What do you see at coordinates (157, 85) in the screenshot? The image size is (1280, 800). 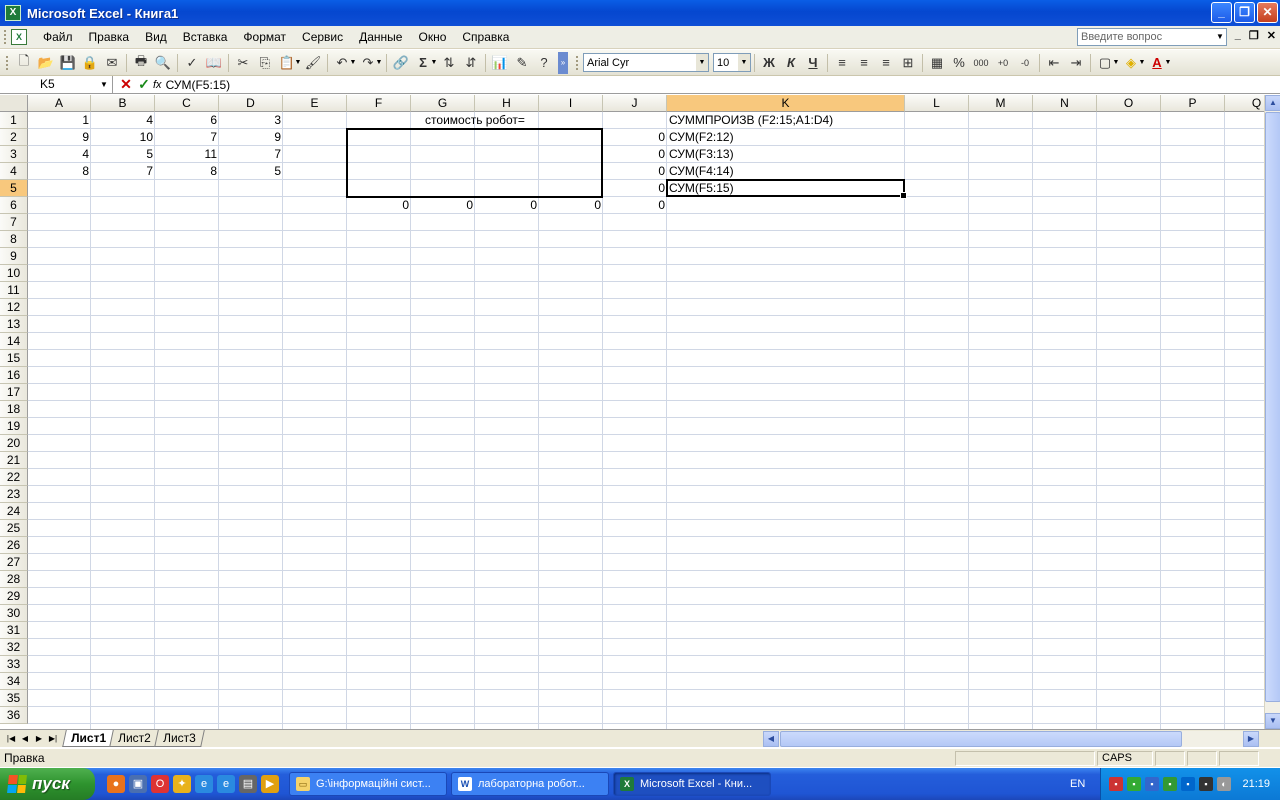 I see `insert-function-icon: fx` at bounding box center [157, 85].